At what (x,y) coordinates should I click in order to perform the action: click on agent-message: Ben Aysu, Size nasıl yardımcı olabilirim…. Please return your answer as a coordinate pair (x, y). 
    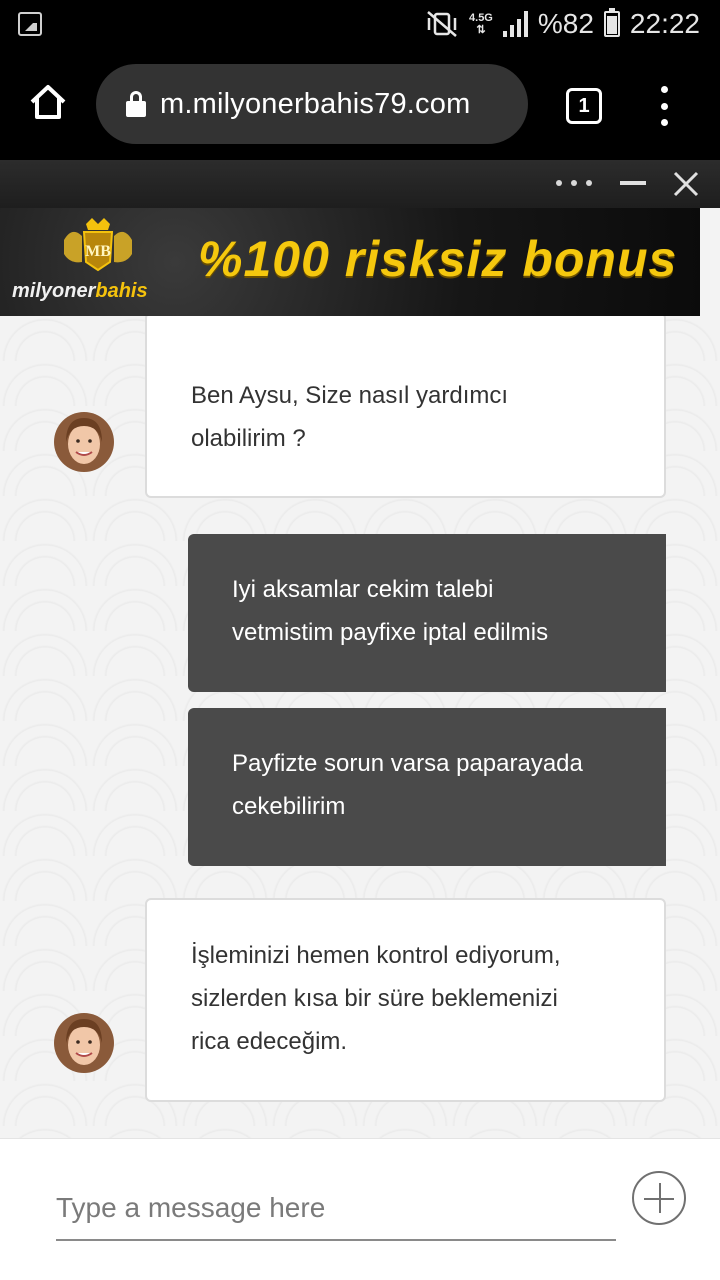
    Looking at the image, I should click on (405, 407).